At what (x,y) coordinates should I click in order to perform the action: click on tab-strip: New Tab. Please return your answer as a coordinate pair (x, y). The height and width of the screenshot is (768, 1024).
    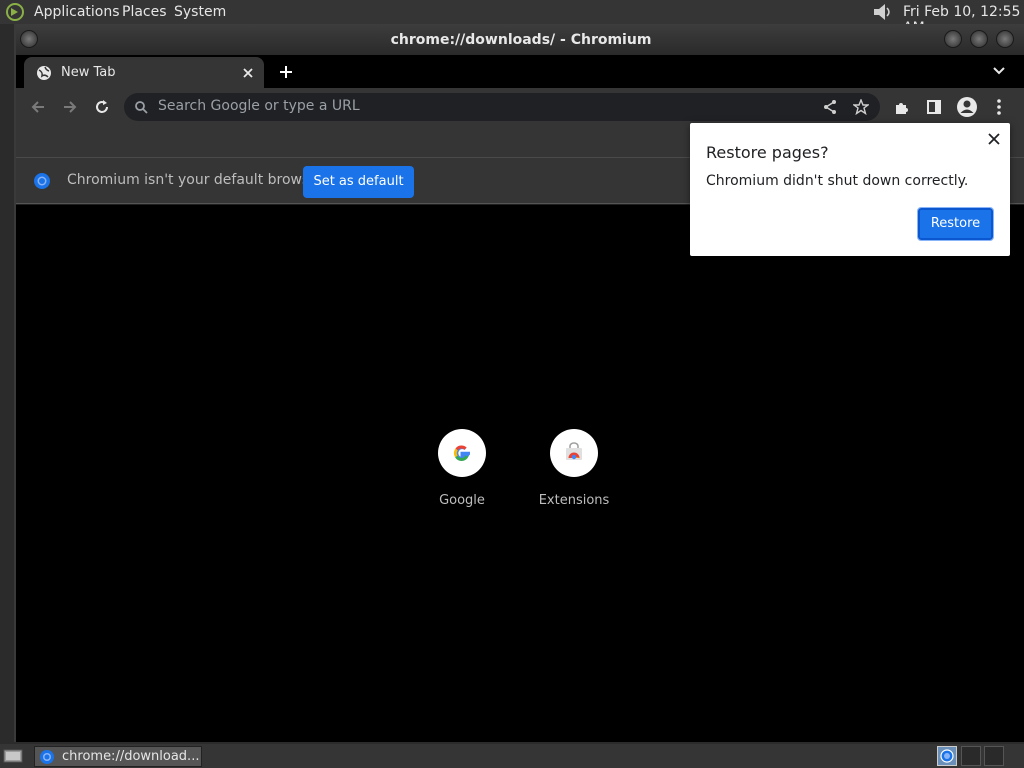
    Looking at the image, I should click on (520, 71).